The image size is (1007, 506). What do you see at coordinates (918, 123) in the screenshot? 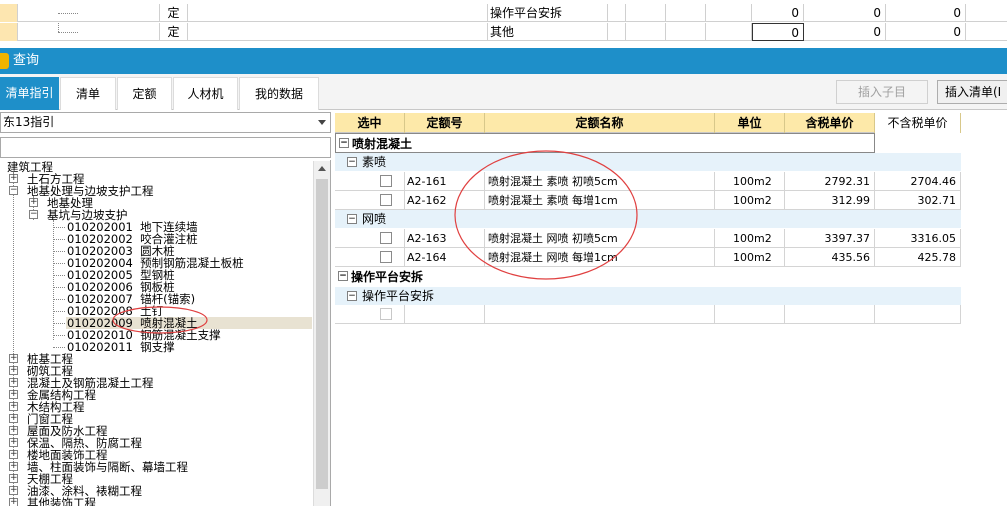
I see `header-price-notax: 不含税单价` at bounding box center [918, 123].